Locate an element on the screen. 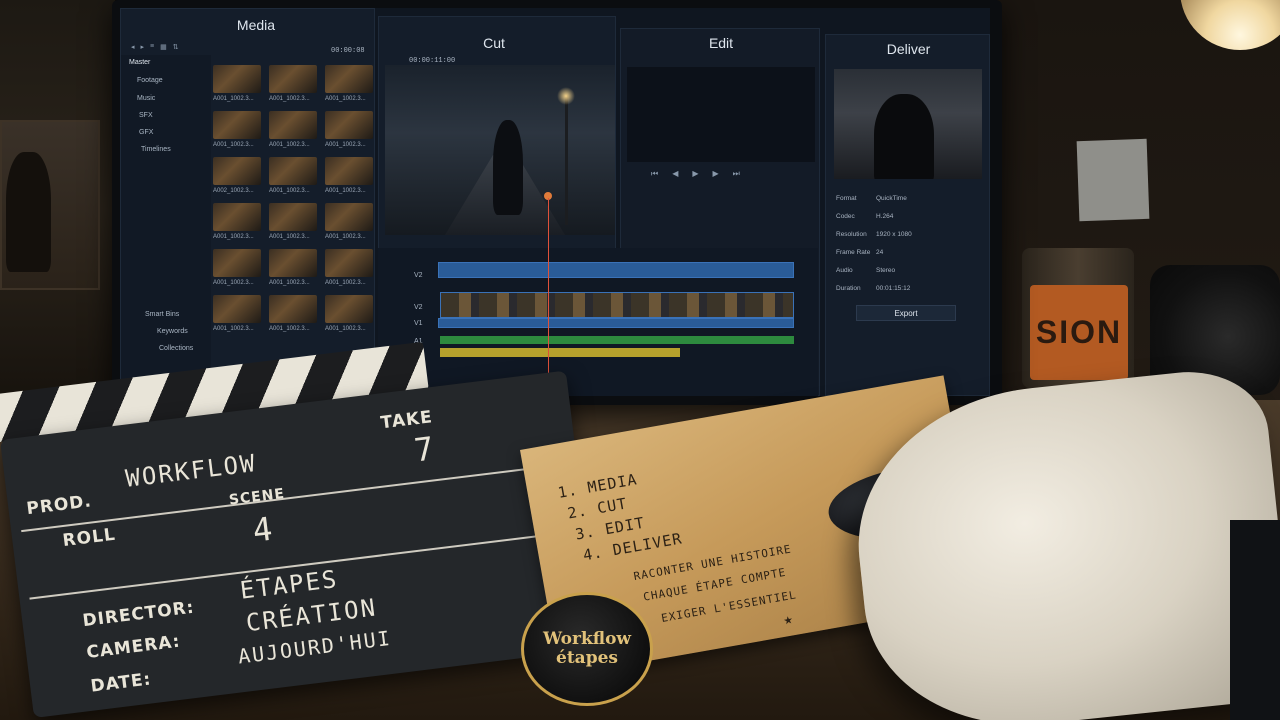 The height and width of the screenshot is (720, 1280). edit-forward-icon: ▶ is located at coordinates (716, 174).